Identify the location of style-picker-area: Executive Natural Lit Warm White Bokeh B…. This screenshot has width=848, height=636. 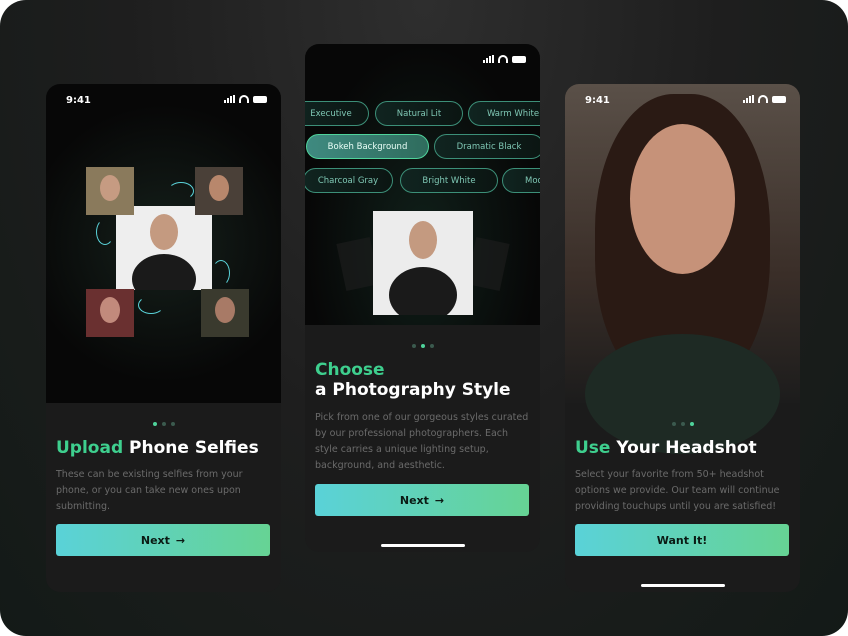
(422, 184).